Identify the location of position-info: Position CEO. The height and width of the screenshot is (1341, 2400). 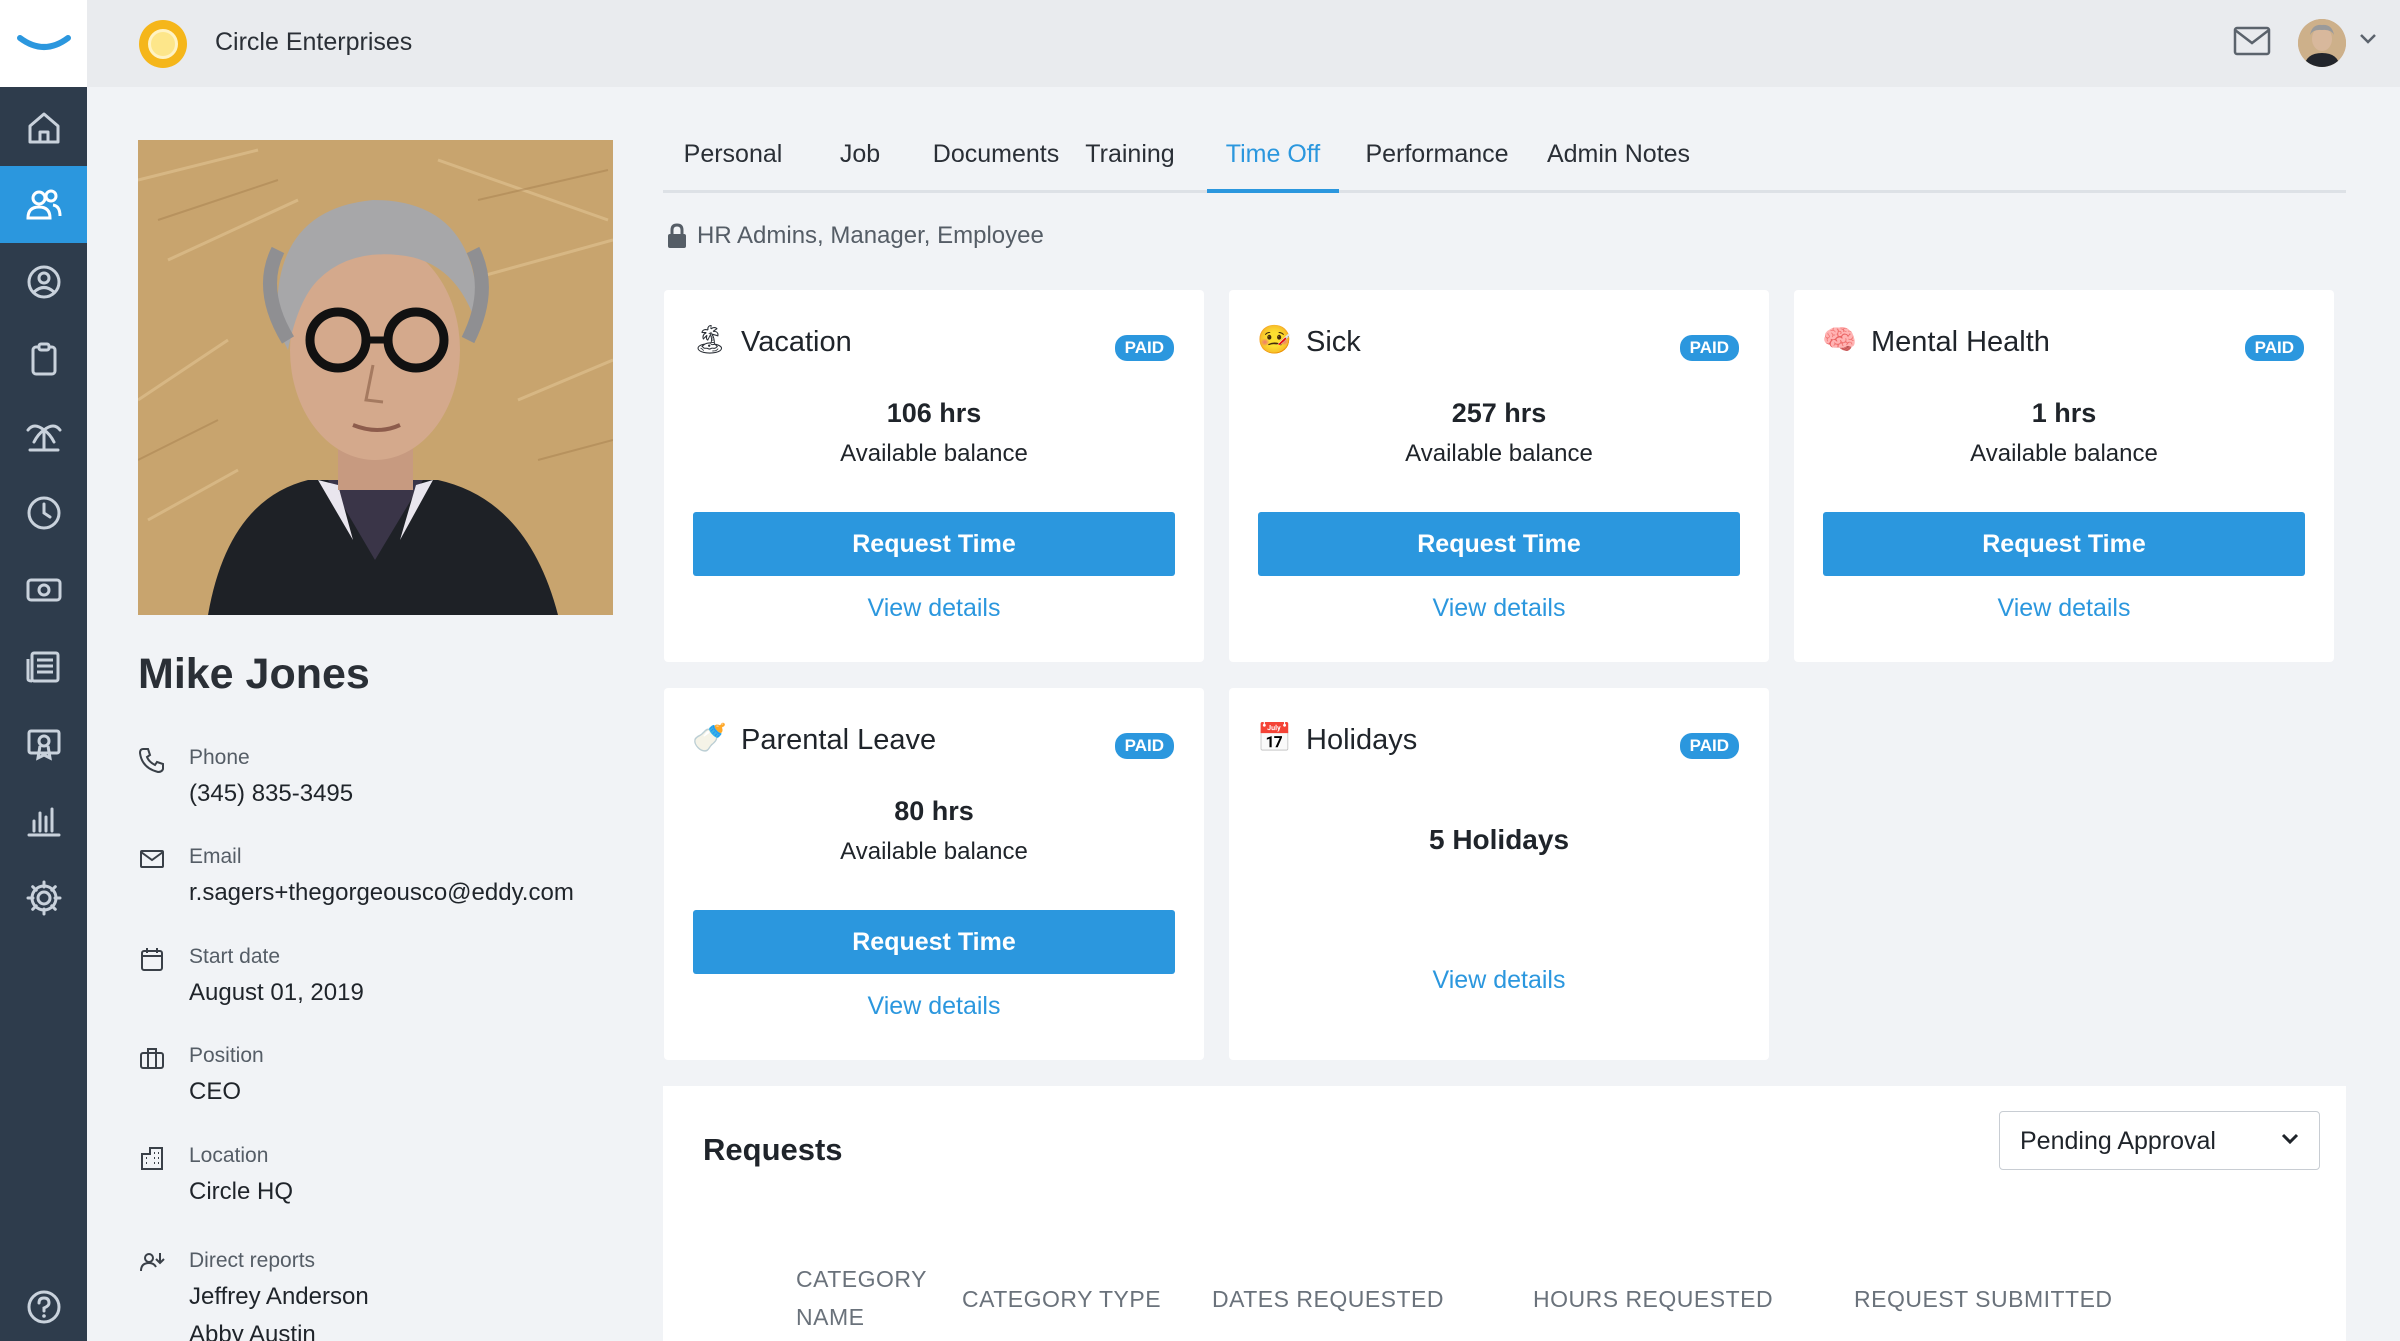
(378, 1080).